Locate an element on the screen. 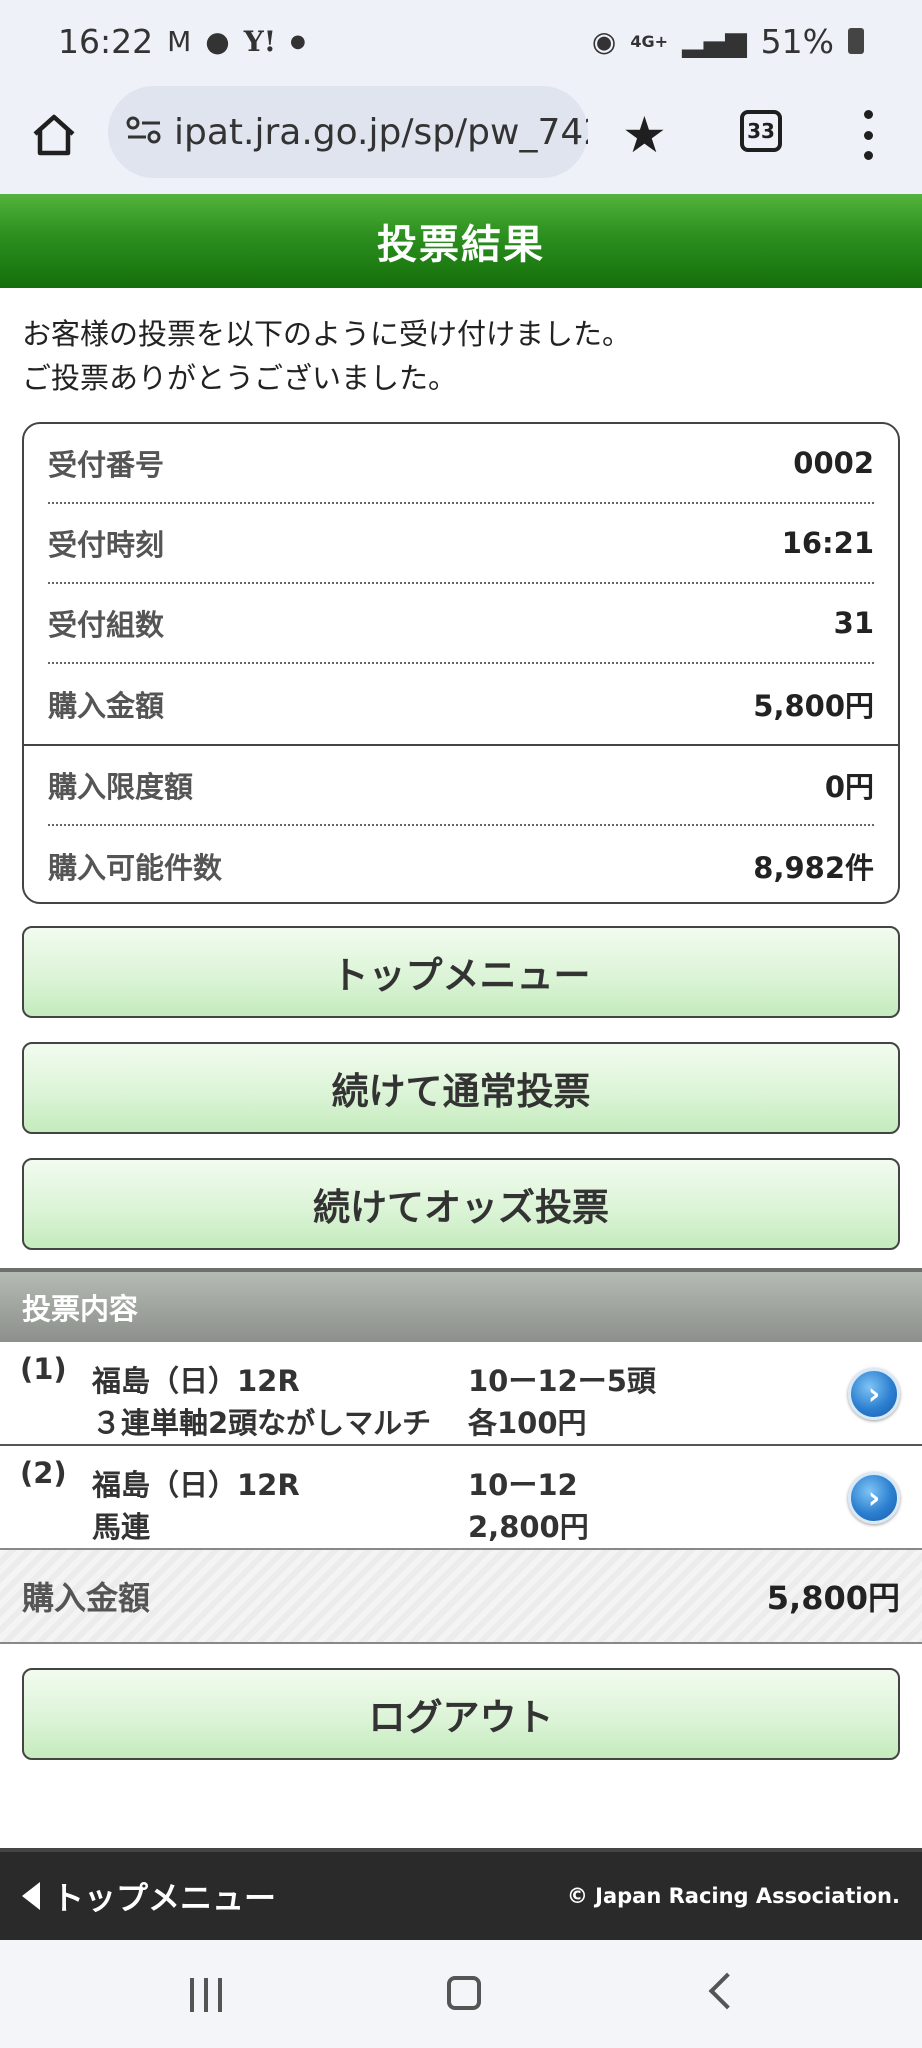  site-settings-icon is located at coordinates (144, 132).